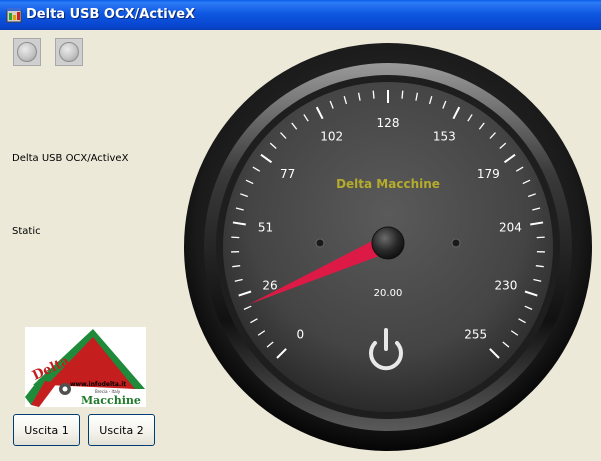 This screenshot has height=461, width=601. I want to click on title-bar: Delta USB OCX/ActiveX, so click(300, 15).